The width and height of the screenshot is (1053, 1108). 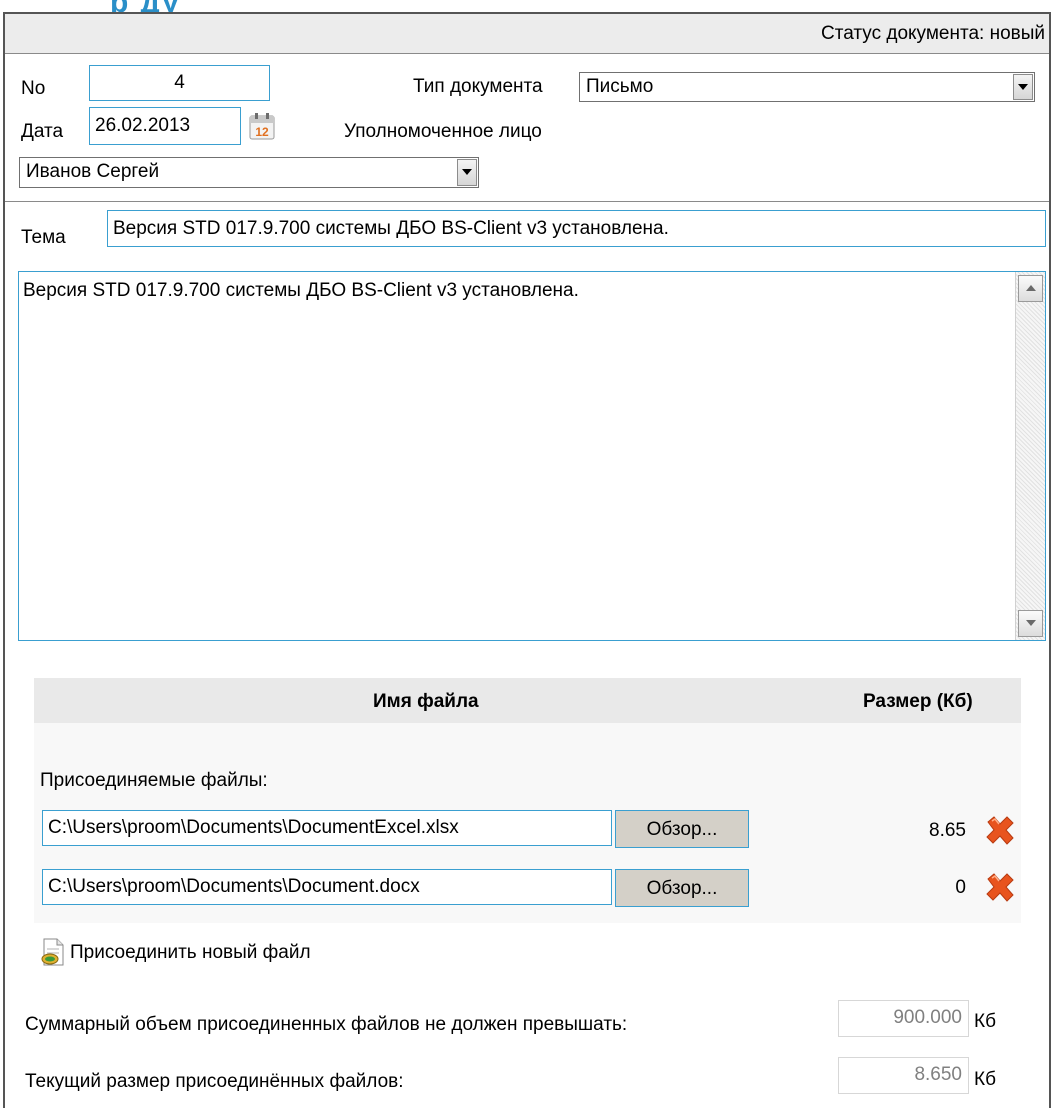 I want to click on calendar-icon: 12, so click(x=262, y=126).